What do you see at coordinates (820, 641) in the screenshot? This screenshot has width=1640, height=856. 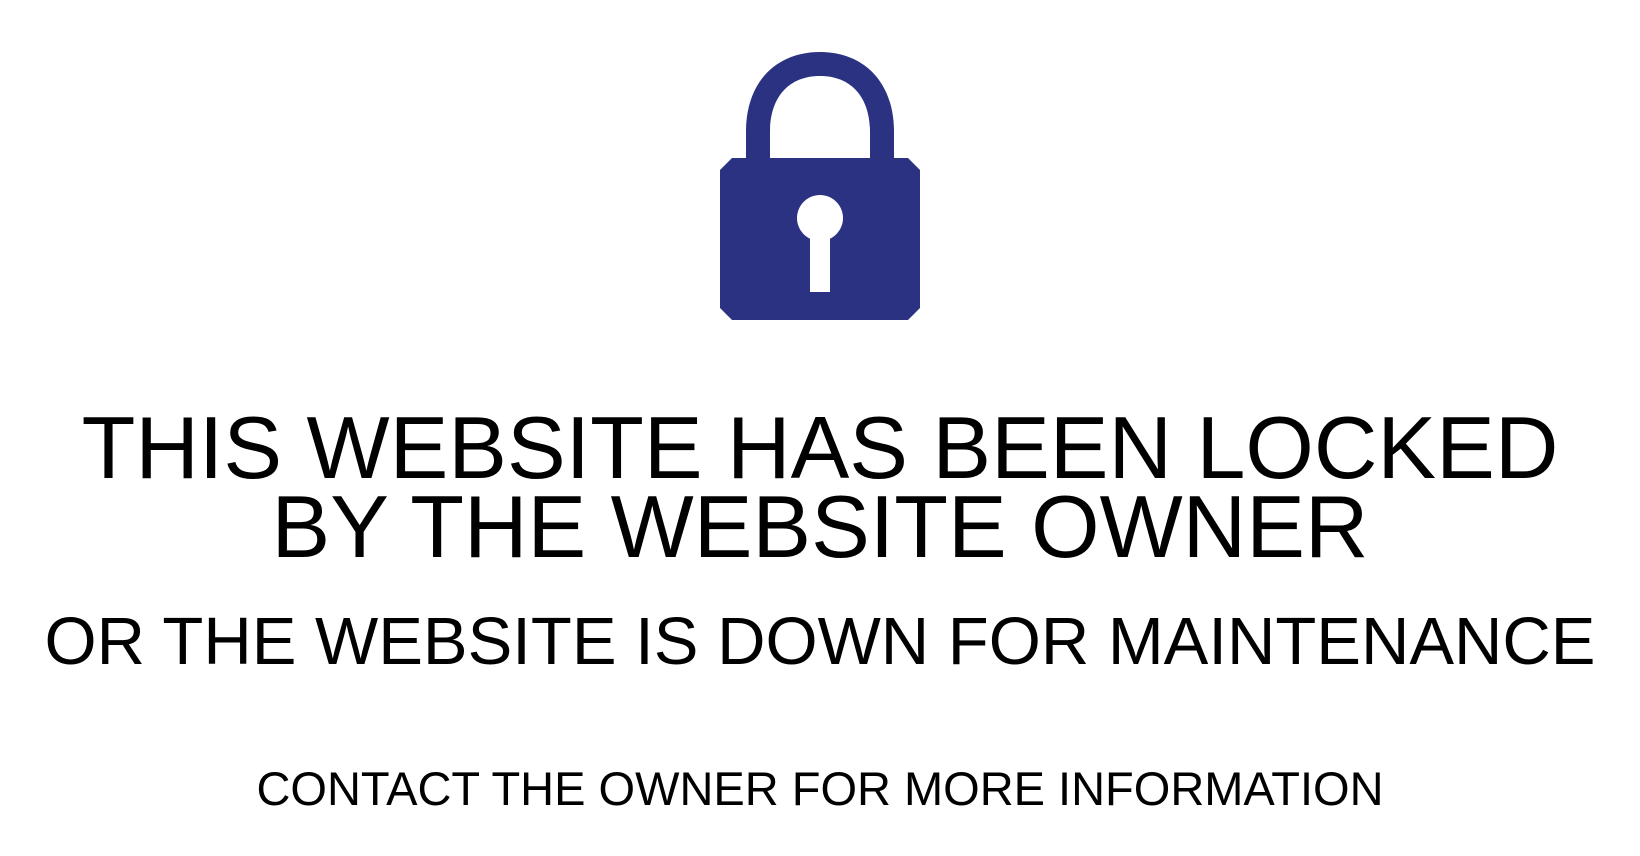 I see `maintenance-message: OR THE WEBSITE IS DOWN FOR MAINTENANCE` at bounding box center [820, 641].